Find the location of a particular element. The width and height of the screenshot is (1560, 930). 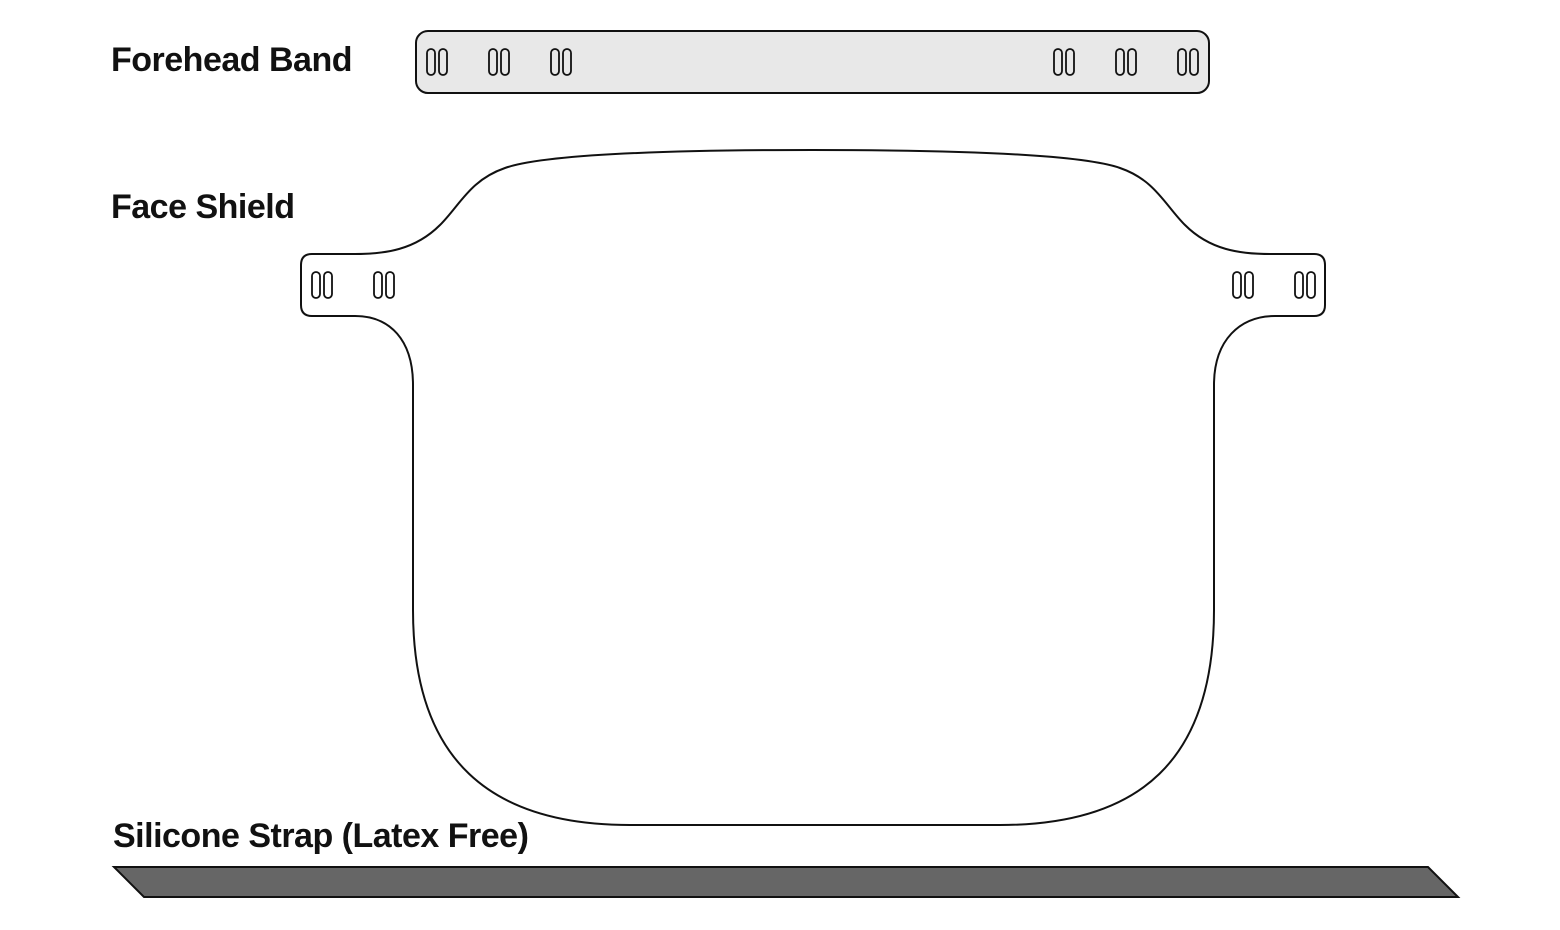

forehead-band is located at coordinates (812, 62).